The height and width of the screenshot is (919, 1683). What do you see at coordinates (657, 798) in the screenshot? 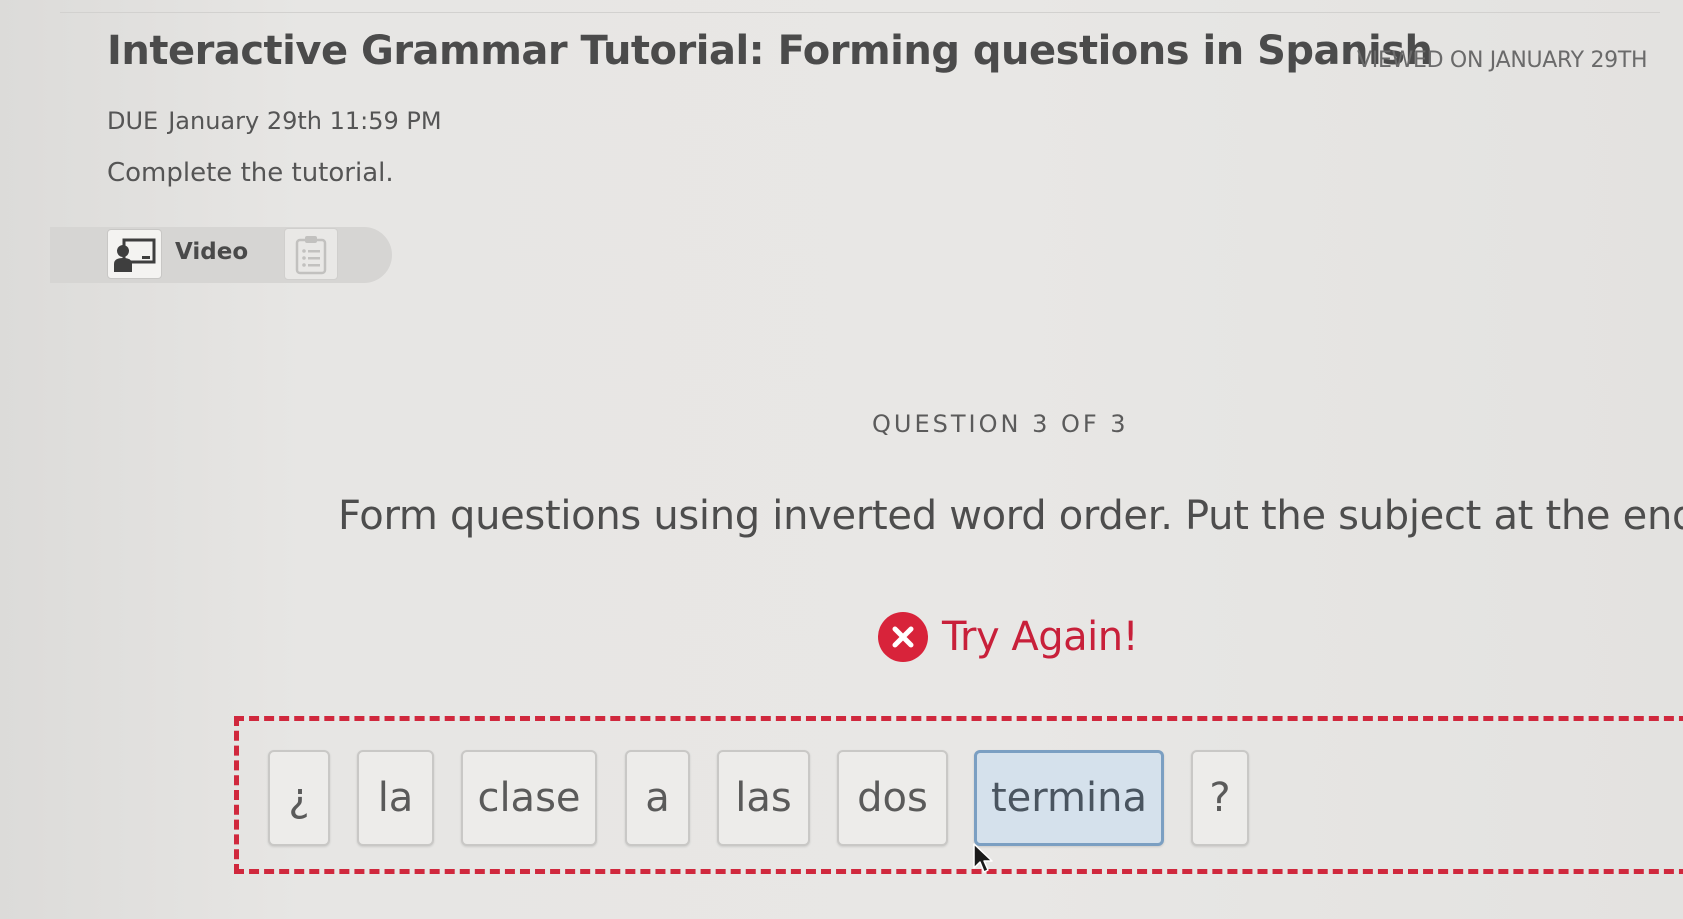
I see `word-tile: a` at bounding box center [657, 798].